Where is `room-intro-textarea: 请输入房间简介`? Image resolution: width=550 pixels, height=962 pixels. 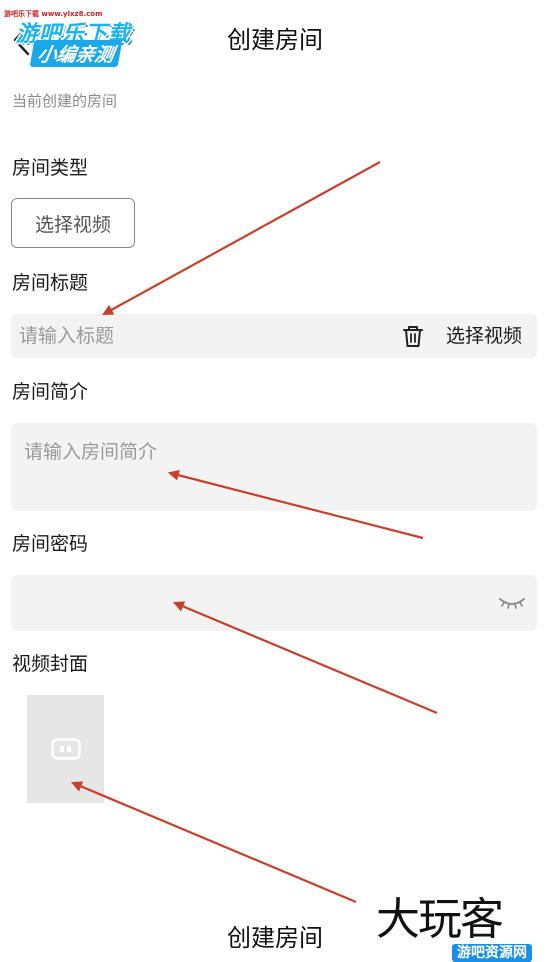
room-intro-textarea: 请输入房间简介 is located at coordinates (274, 467).